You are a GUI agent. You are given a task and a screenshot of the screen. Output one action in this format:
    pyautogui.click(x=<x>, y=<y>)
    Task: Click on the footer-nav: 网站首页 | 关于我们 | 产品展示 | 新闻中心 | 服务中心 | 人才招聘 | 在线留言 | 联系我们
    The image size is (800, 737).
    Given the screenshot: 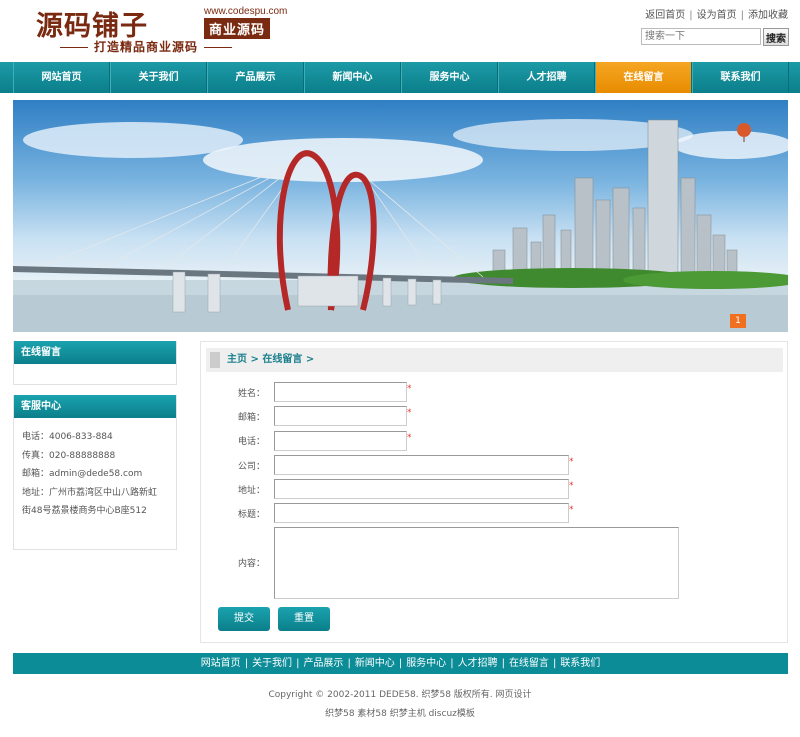 What is the action you would take?
    pyautogui.click(x=400, y=663)
    